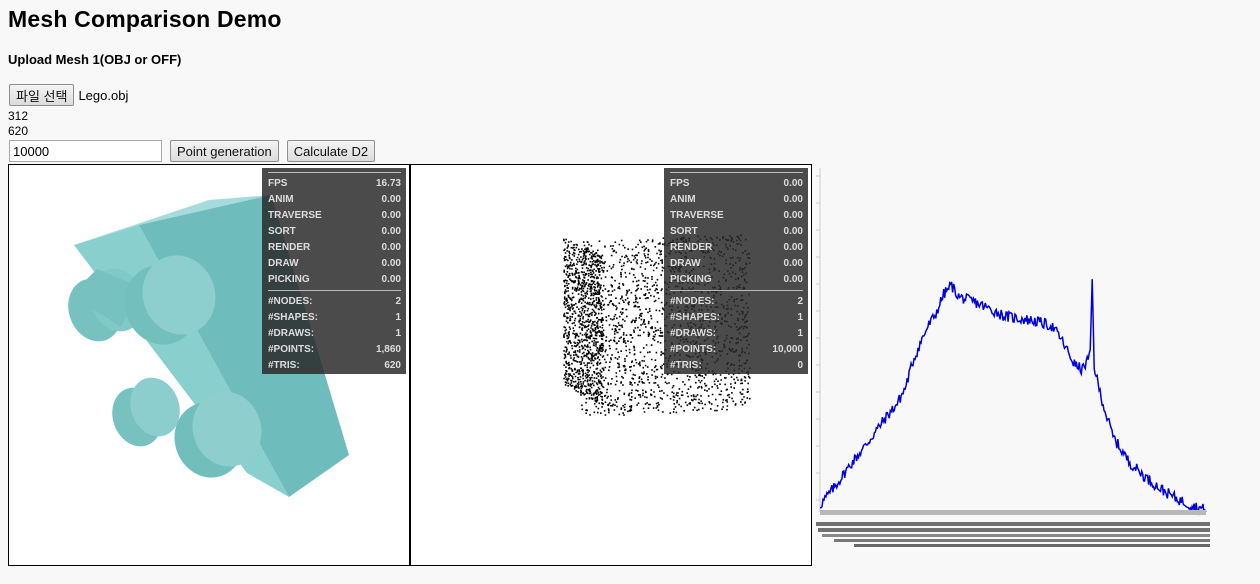 The image size is (1260, 584). I want to click on upload-label: Upload Mesh 1(OBJ or OFF), so click(95, 59).